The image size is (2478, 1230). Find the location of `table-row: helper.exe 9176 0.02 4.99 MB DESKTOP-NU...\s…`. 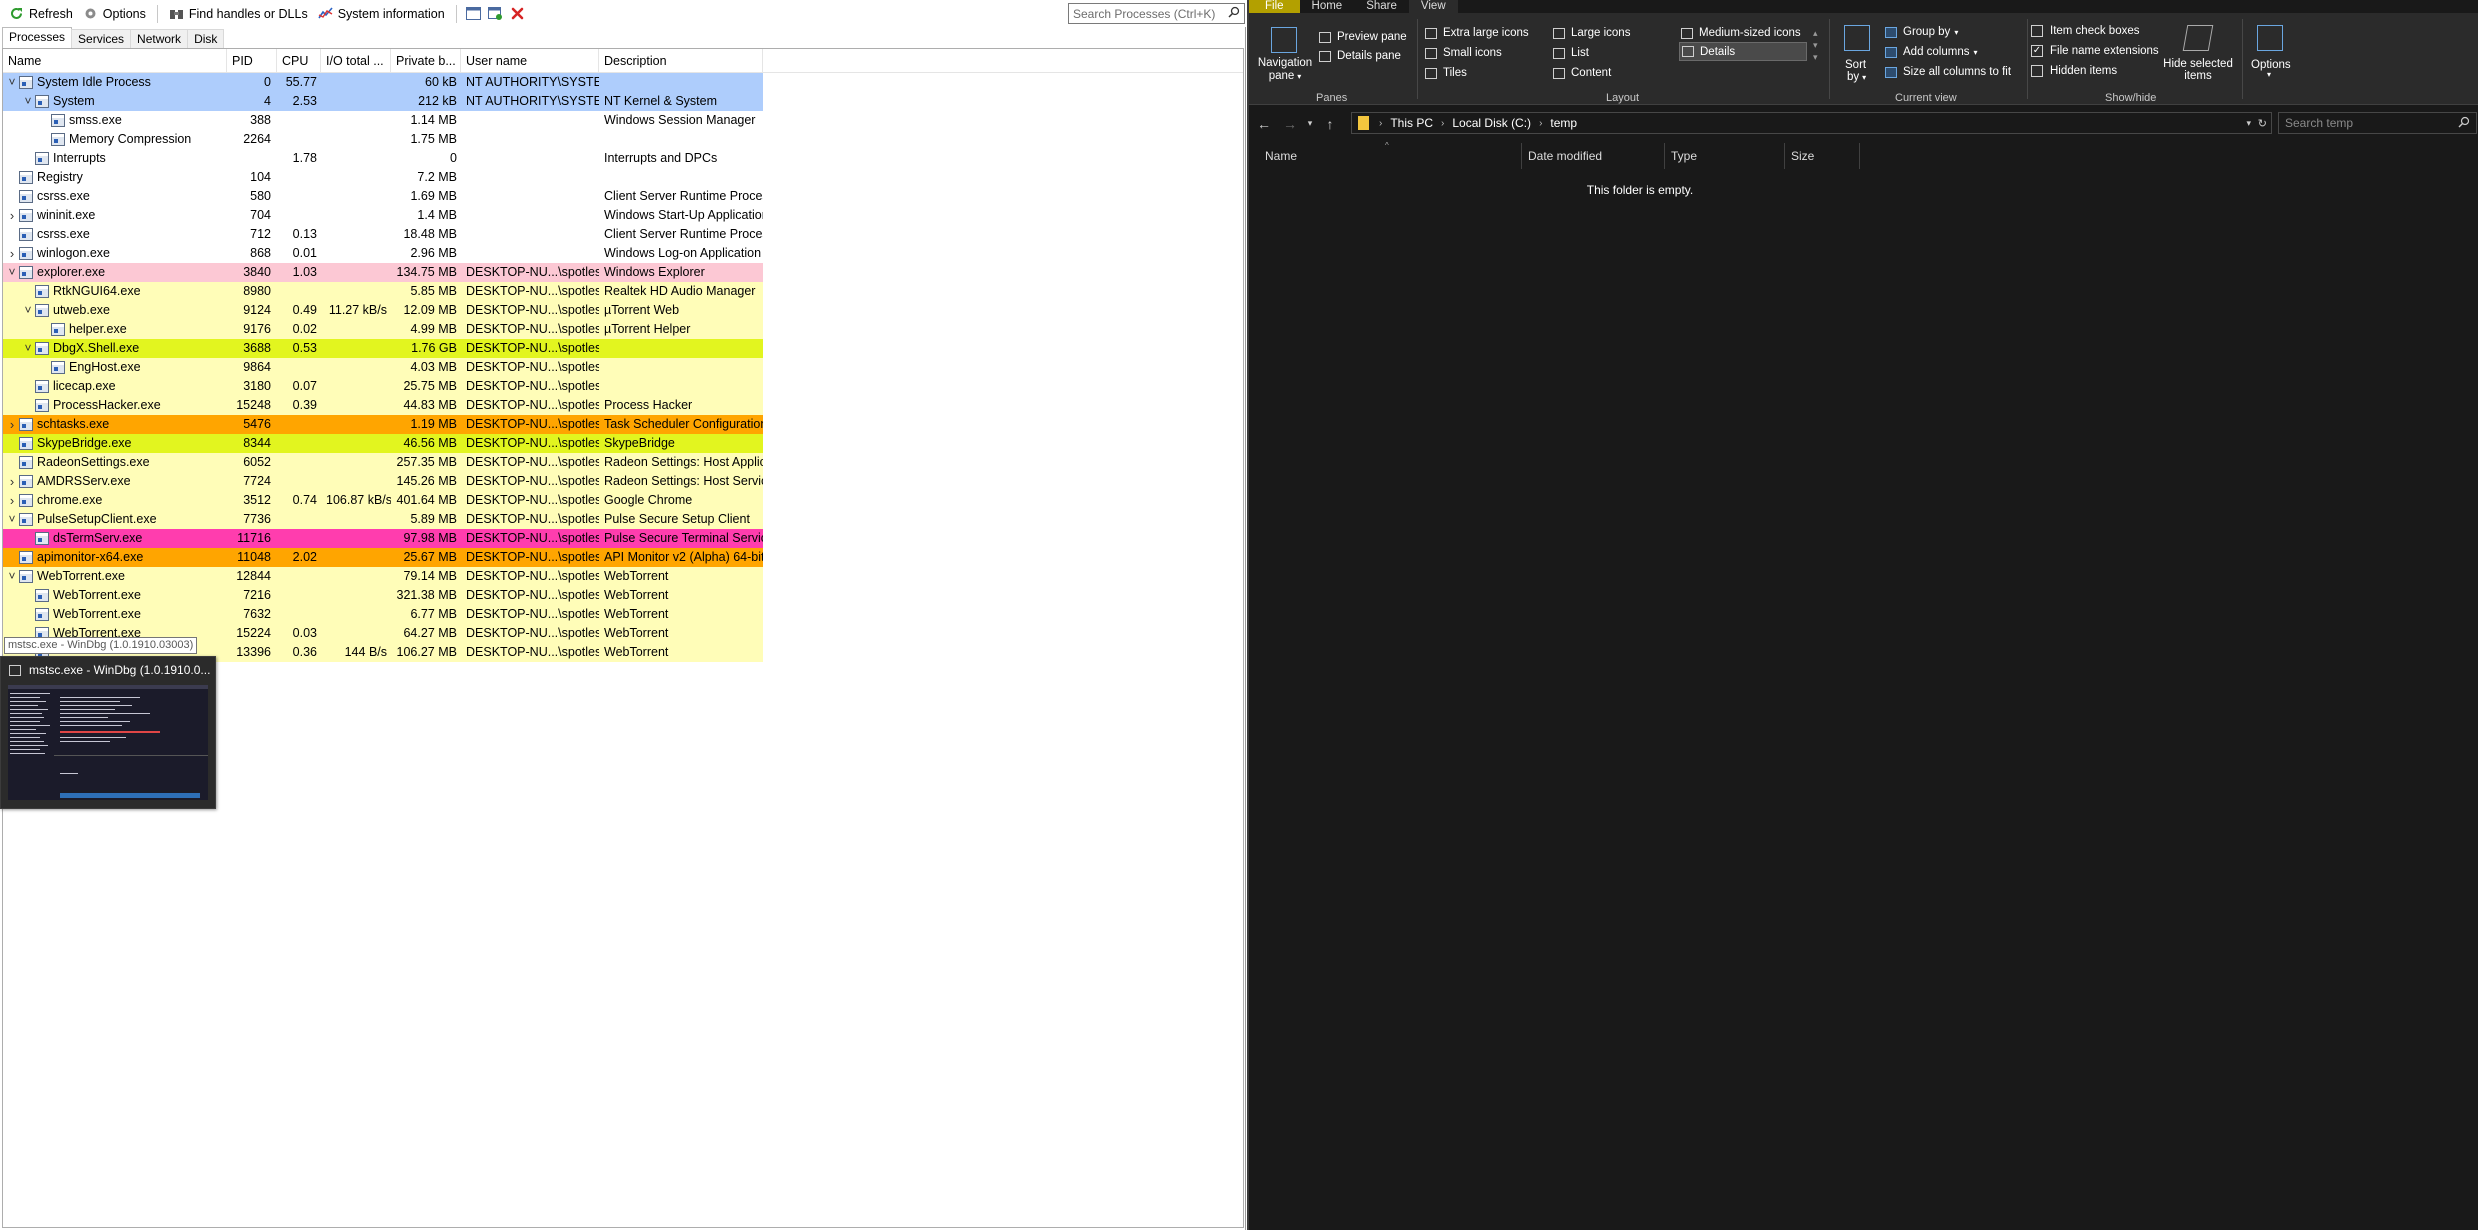

table-row: helper.exe 9176 0.02 4.99 MB DESKTOP-NU...\s… is located at coordinates (383, 329).